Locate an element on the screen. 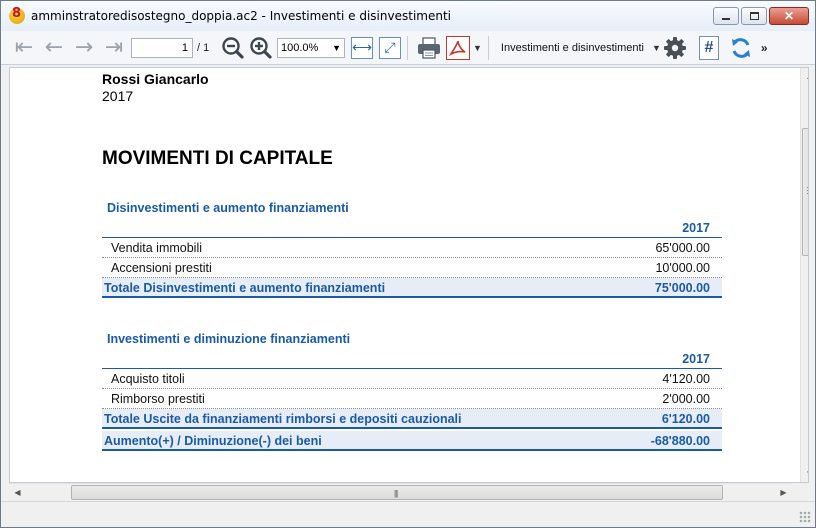 The height and width of the screenshot is (528, 816). zoom-out-icon is located at coordinates (233, 47).